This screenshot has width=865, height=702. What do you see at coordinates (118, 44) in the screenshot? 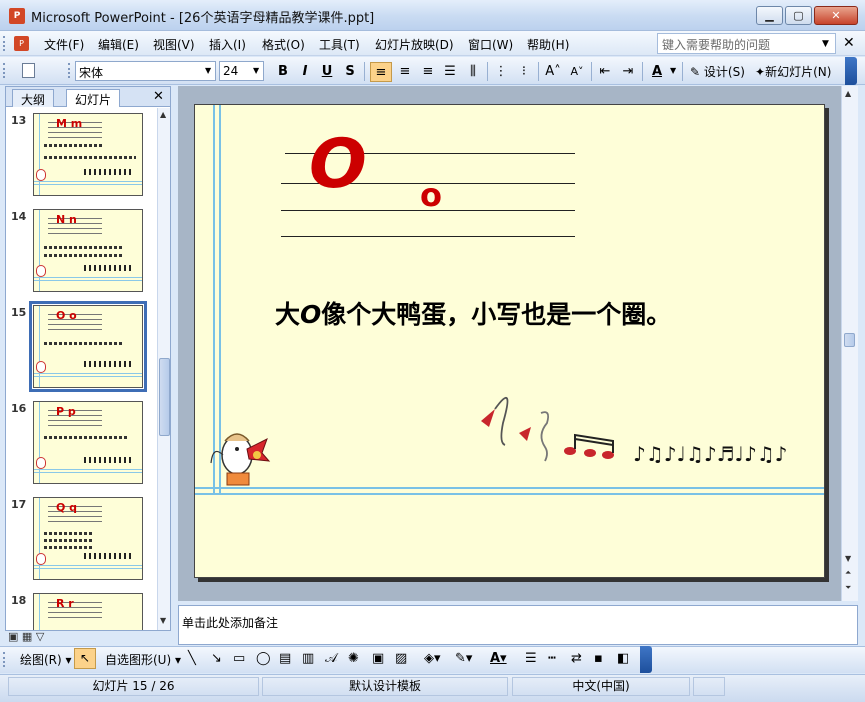
I see `menu-edit: 编辑(E)` at bounding box center [118, 44].